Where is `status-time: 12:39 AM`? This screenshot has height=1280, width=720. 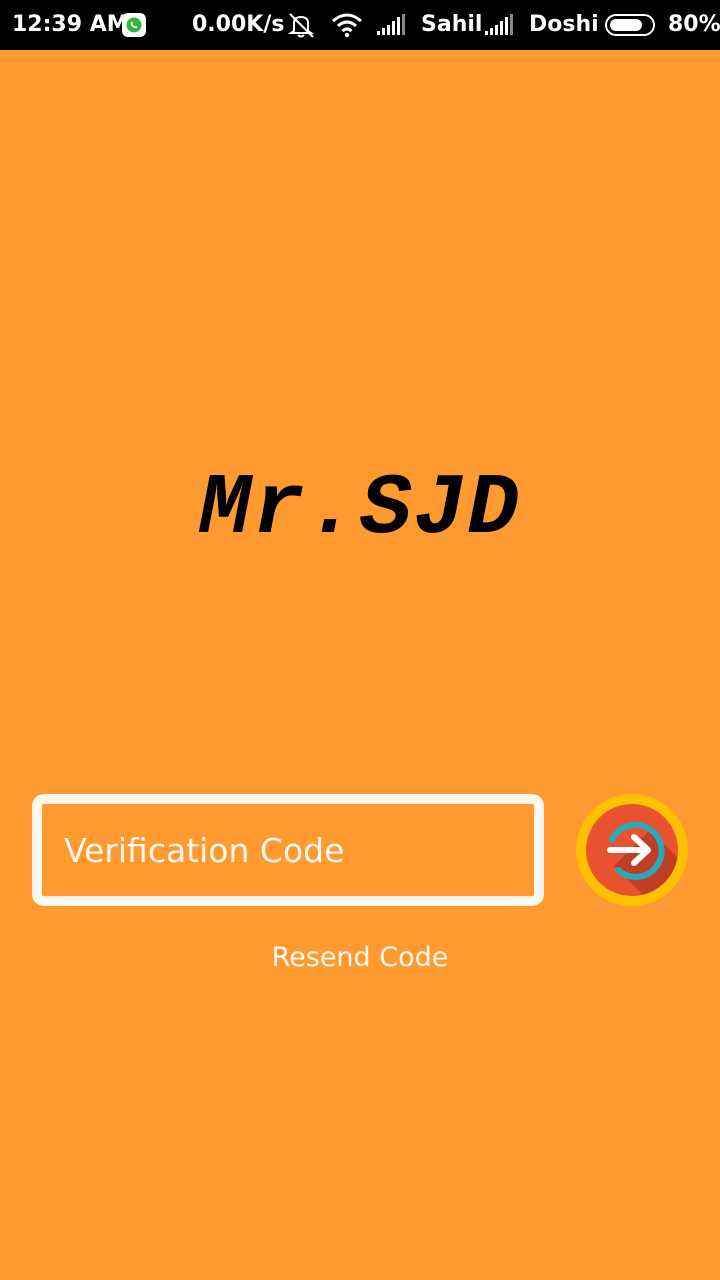
status-time: 12:39 AM is located at coordinates (70, 24).